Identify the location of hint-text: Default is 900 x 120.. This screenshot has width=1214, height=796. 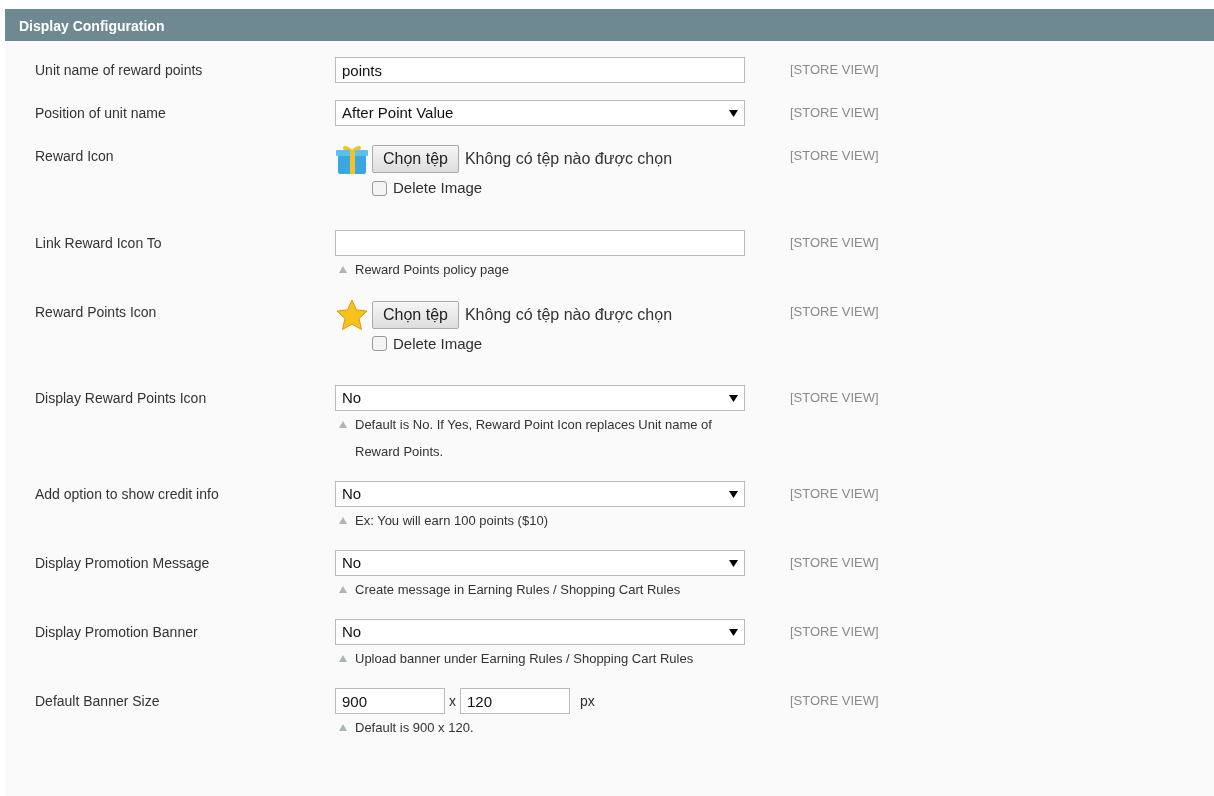
(414, 728).